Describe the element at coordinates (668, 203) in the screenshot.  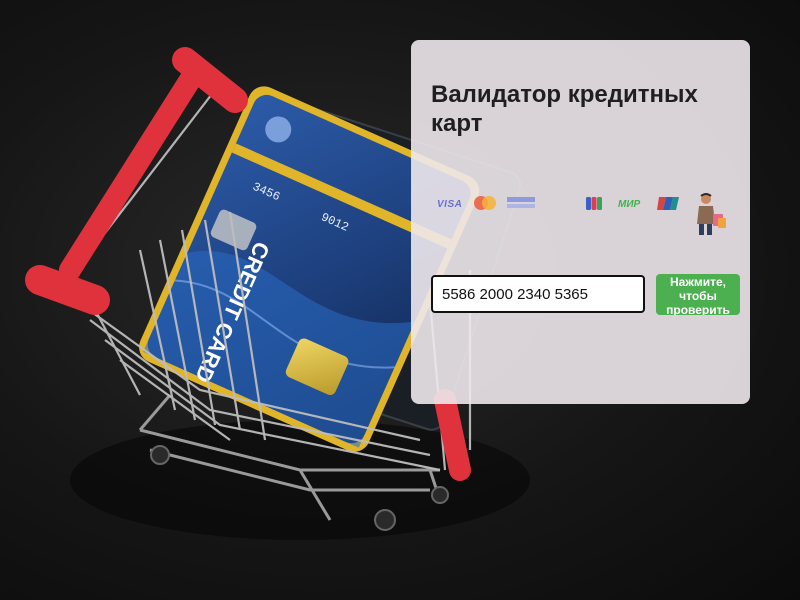
I see `unionpay-logo-icon` at that location.